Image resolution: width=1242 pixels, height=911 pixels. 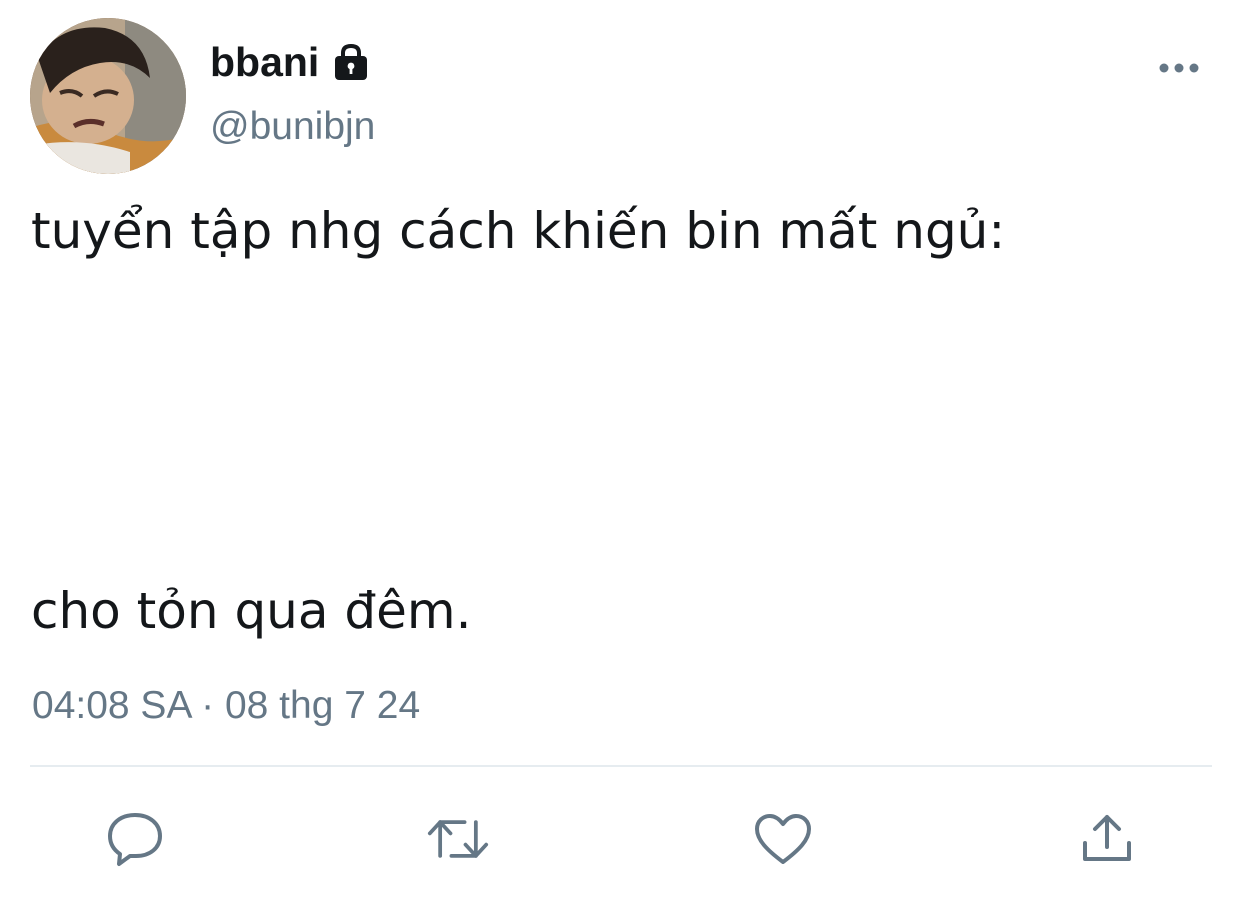 I want to click on share-icon, so click(x=1107, y=838).